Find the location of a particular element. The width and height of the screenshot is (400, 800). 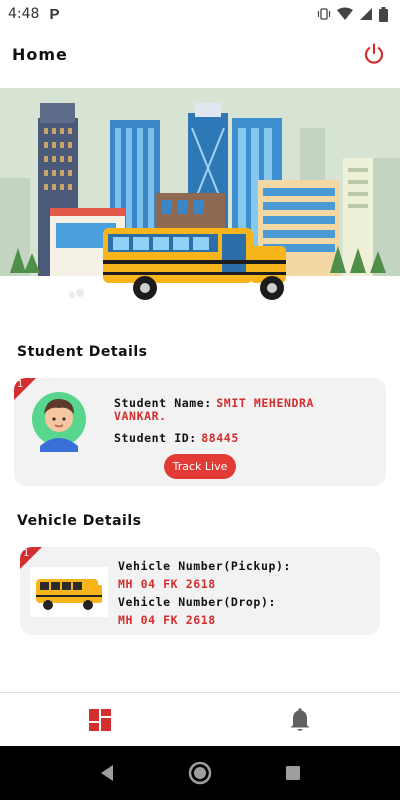

recents-square-icon is located at coordinates (293, 773).